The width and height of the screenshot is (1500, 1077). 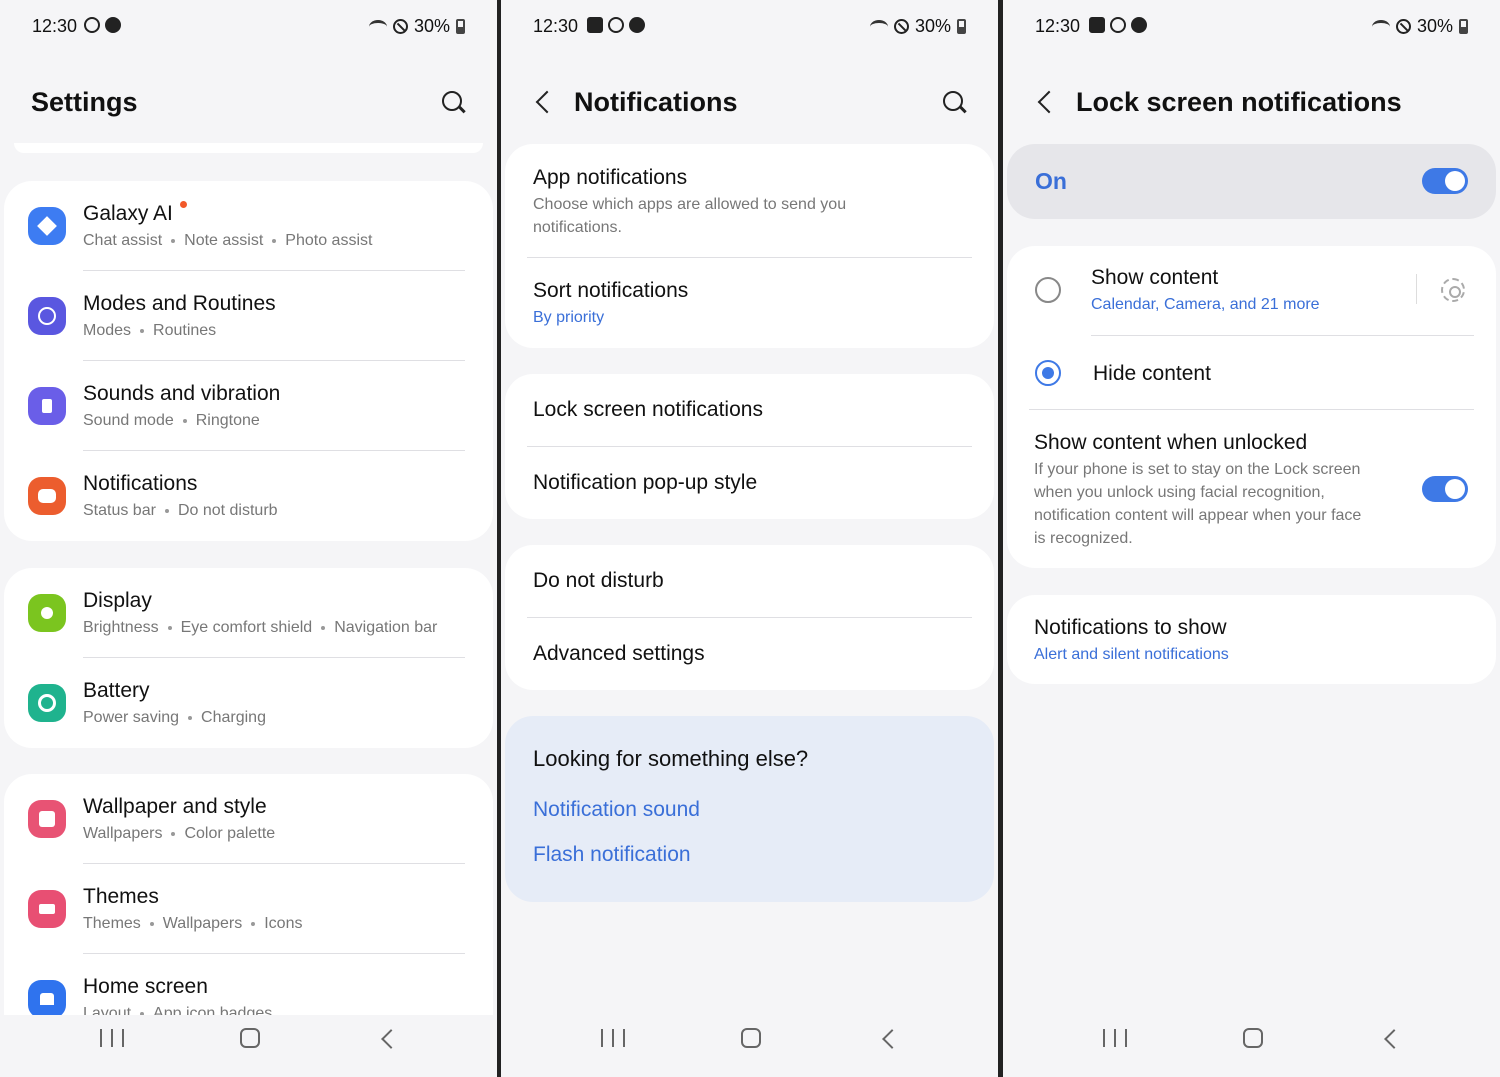 I want to click on master-switch-label: On, so click(x=1051, y=181).